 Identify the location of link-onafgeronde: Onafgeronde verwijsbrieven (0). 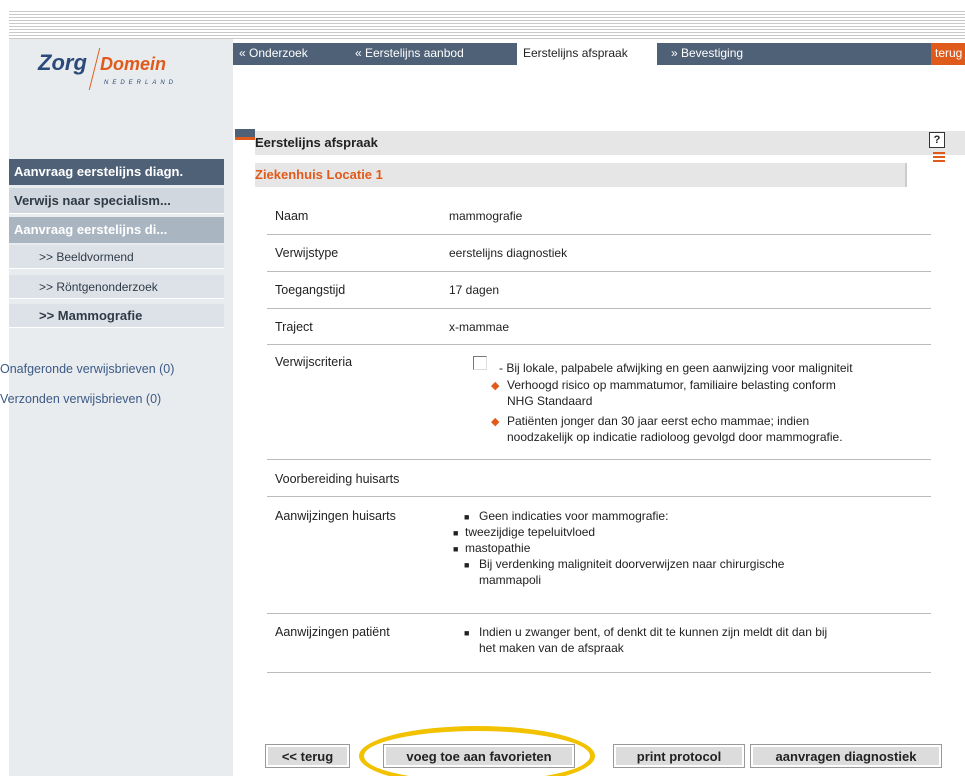
(112, 369).